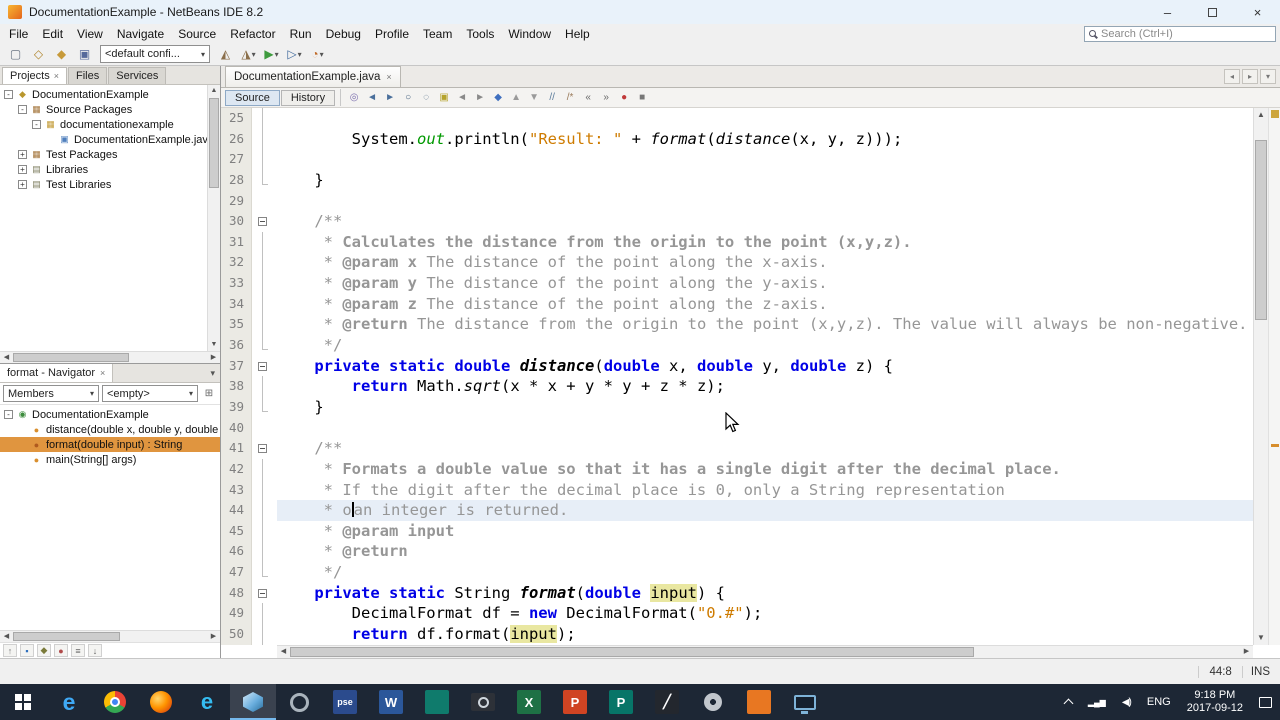 The height and width of the screenshot is (720, 1280). Describe the element at coordinates (444, 98) in the screenshot. I see `toggle-highlight-icon: ▣` at that location.